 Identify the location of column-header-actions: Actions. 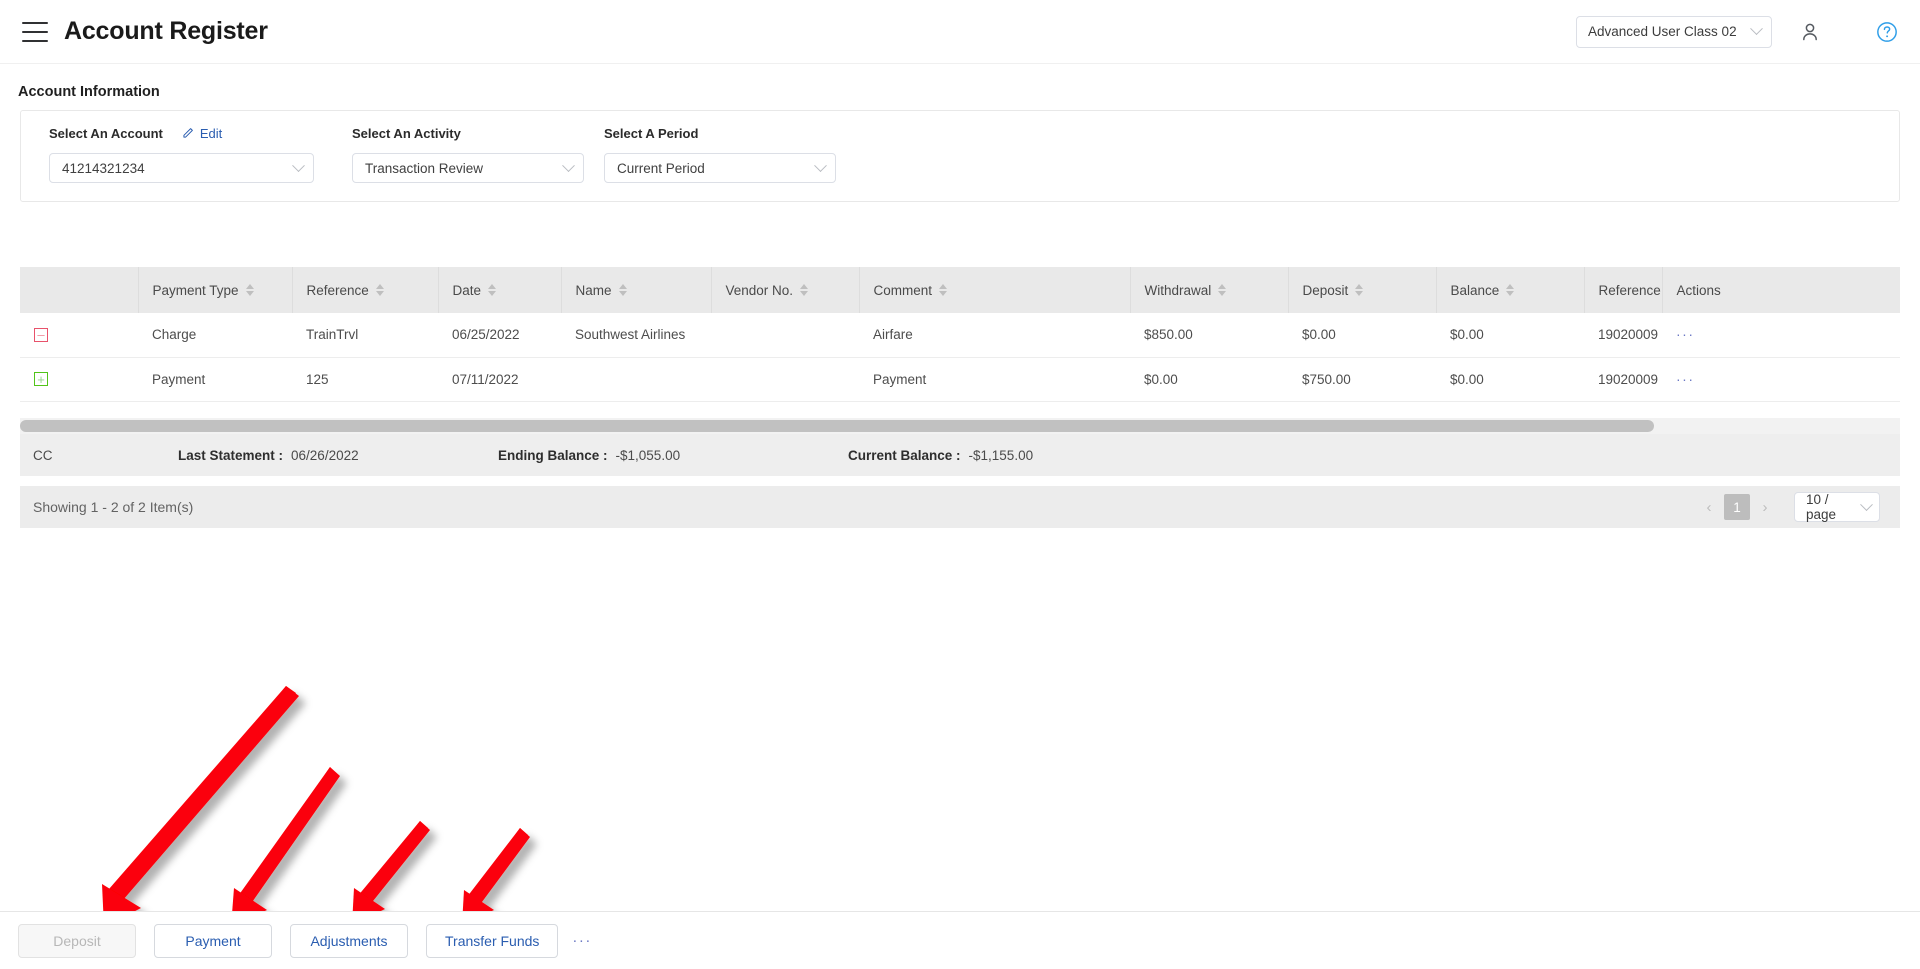
(1781, 290).